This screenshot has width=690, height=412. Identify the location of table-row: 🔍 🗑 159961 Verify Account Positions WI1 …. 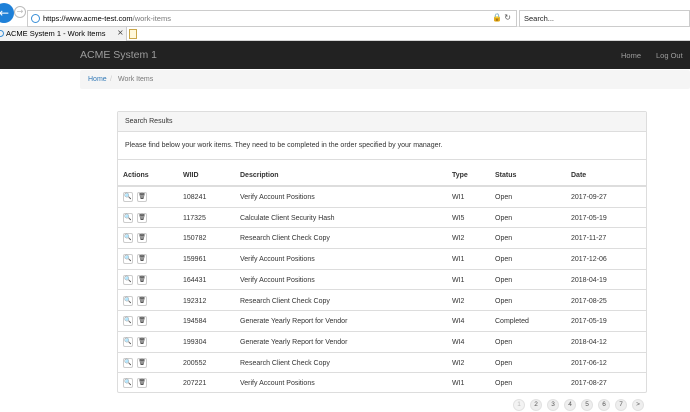
(382, 259).